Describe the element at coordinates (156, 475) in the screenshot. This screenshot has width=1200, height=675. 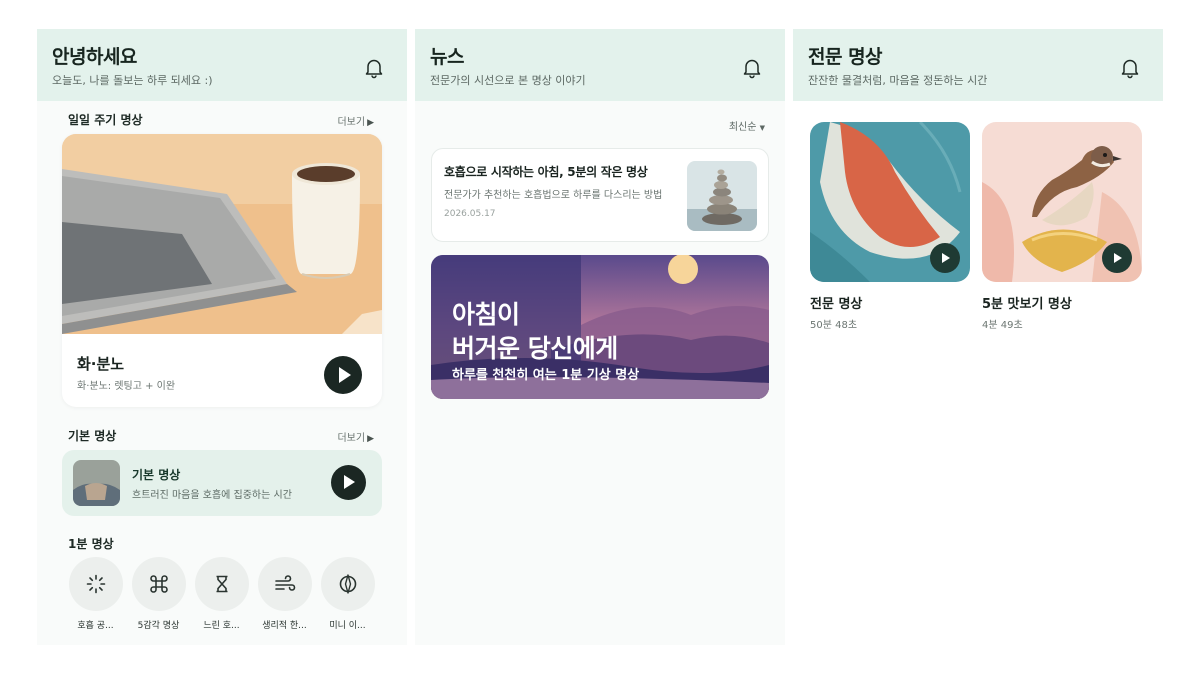
I see `basic-card-title: 기본 명상` at that location.